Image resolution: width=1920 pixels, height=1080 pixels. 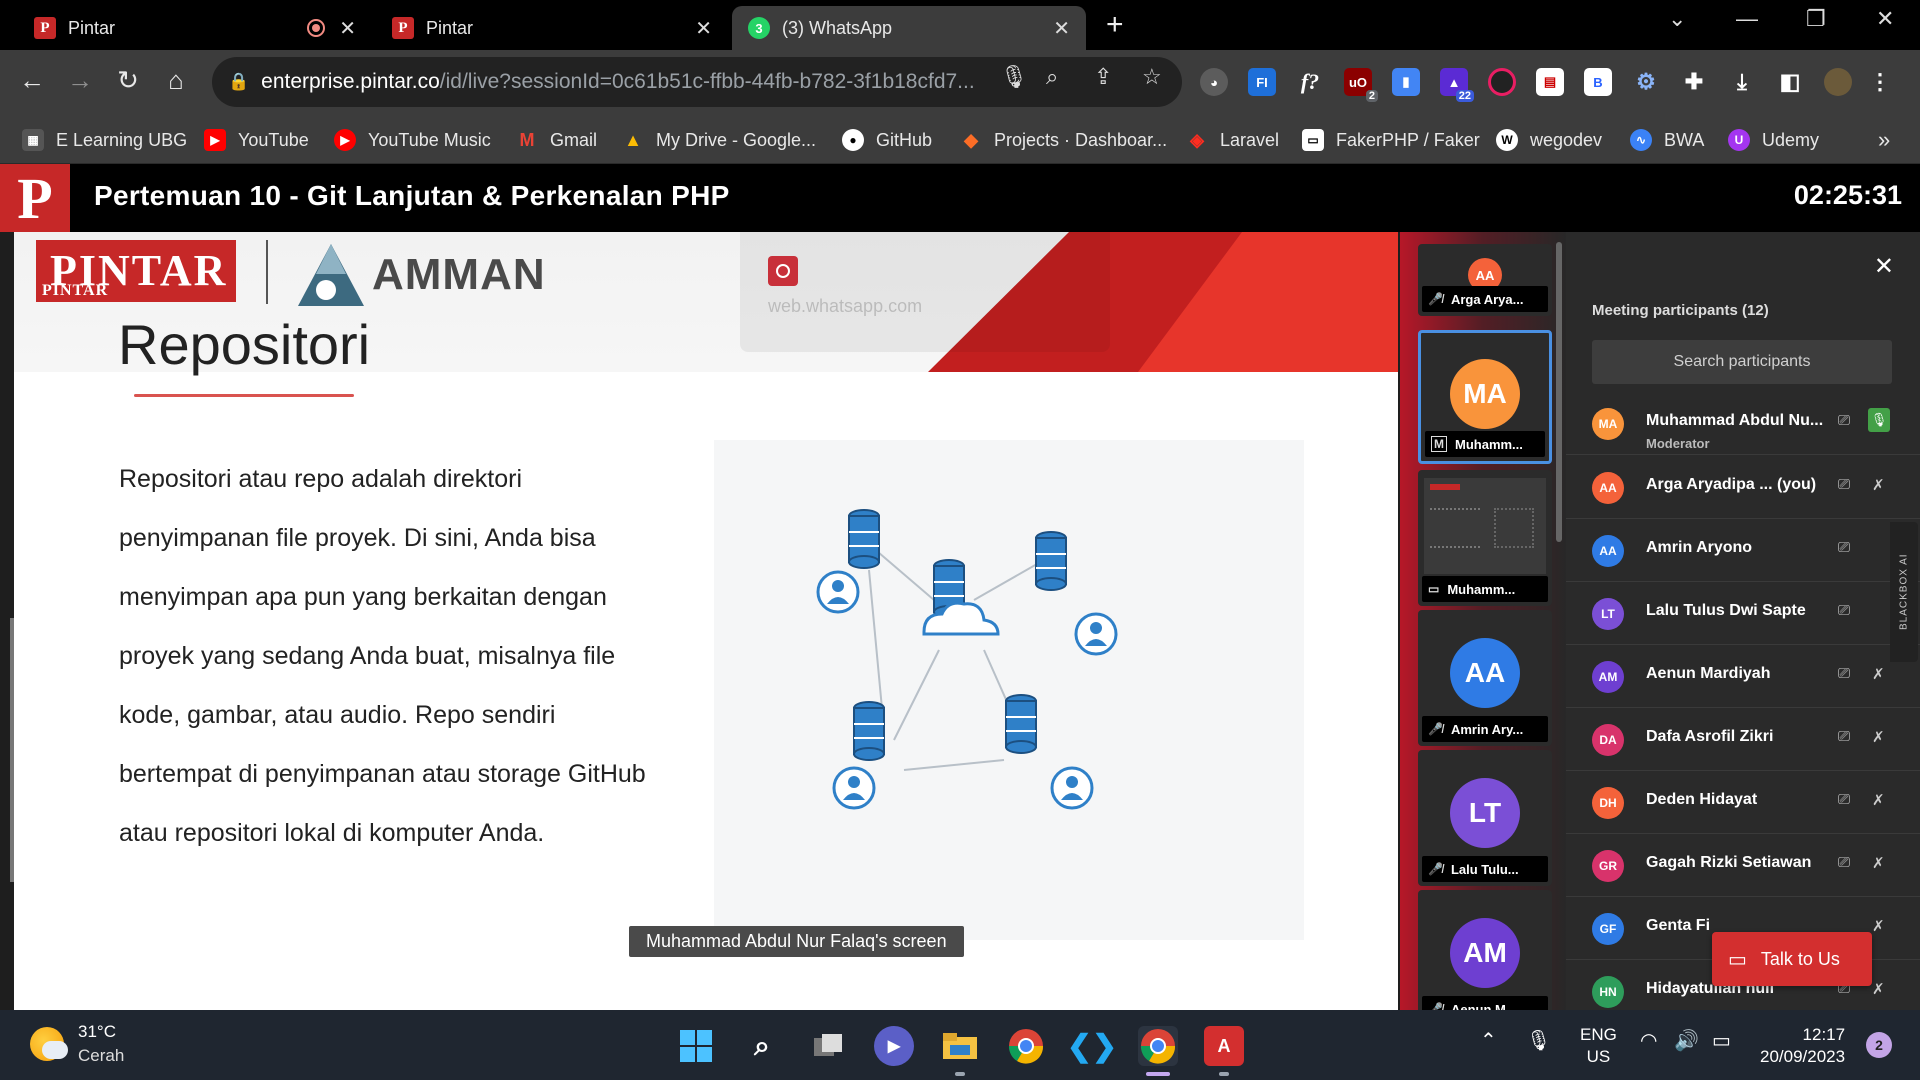 What do you see at coordinates (1816, 19) in the screenshot?
I see `restore-button: ❐` at bounding box center [1816, 19].